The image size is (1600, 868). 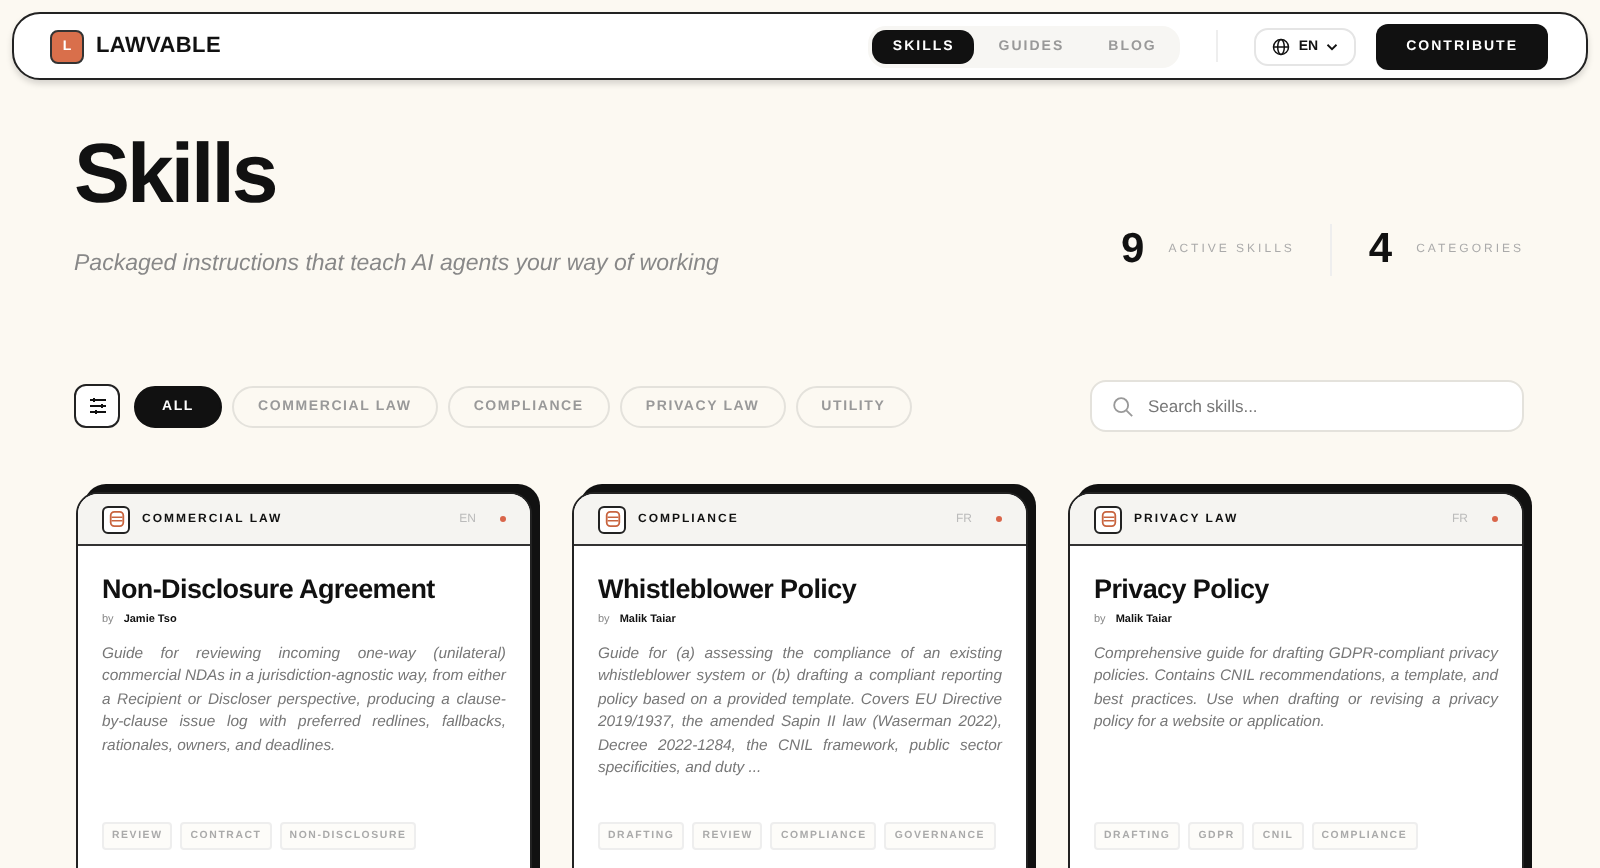 I want to click on stat-value: 9, so click(x=1133, y=250).